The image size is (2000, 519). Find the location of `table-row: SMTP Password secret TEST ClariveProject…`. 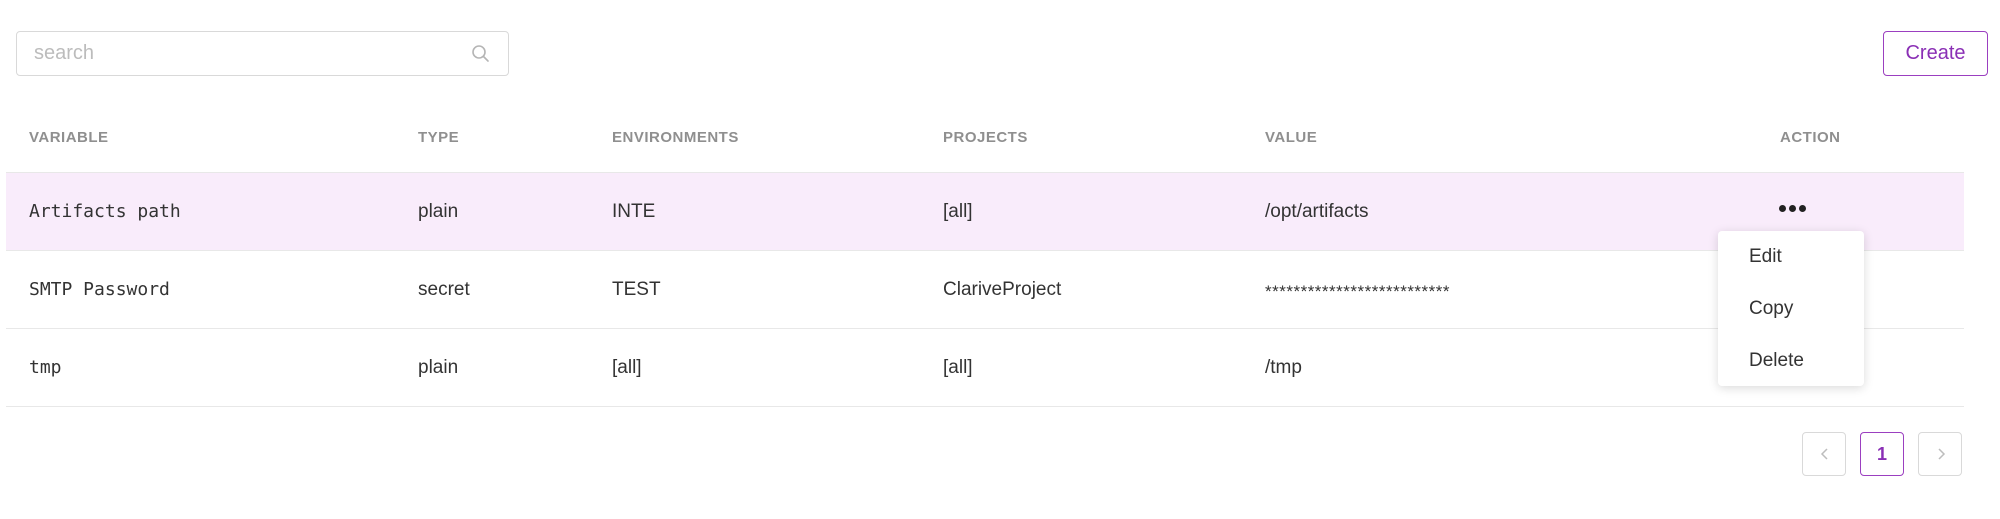

table-row: SMTP Password secret TEST ClariveProject… is located at coordinates (985, 290).